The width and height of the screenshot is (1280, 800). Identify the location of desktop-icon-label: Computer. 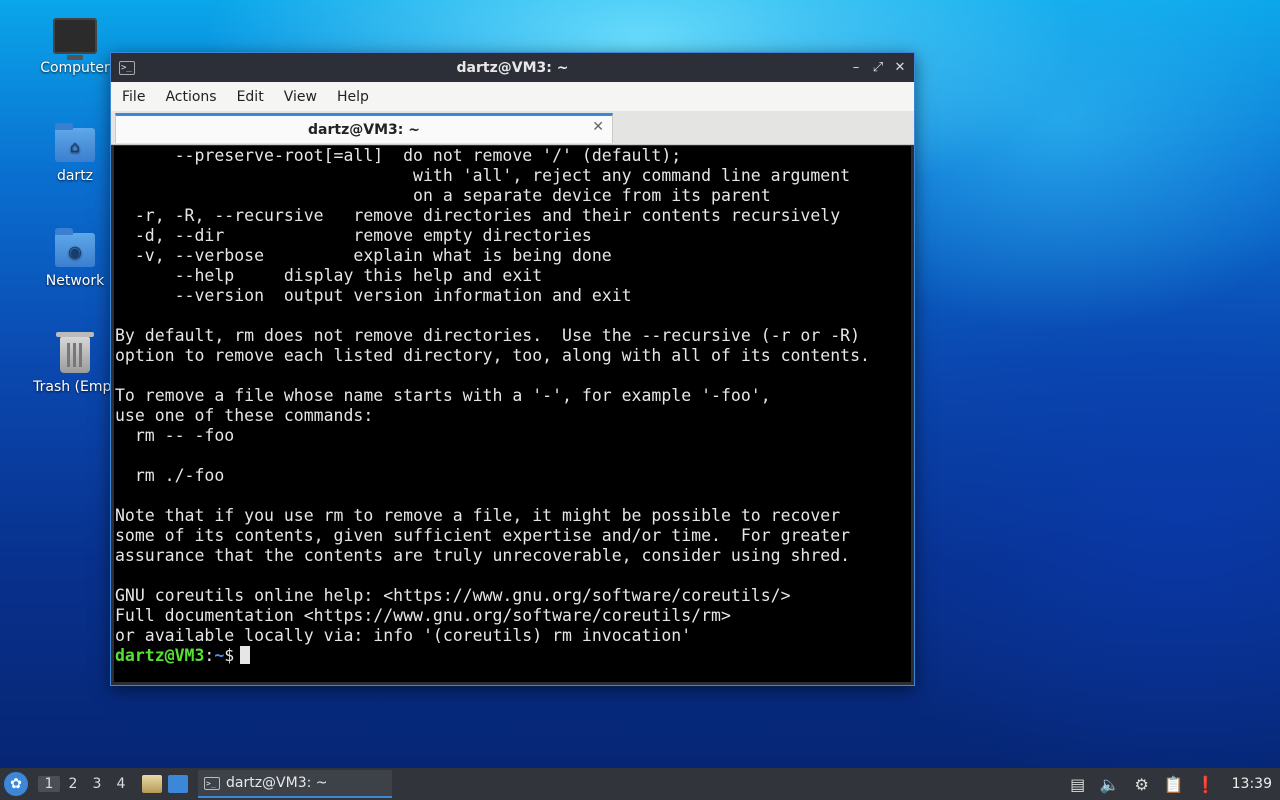
(75, 68).